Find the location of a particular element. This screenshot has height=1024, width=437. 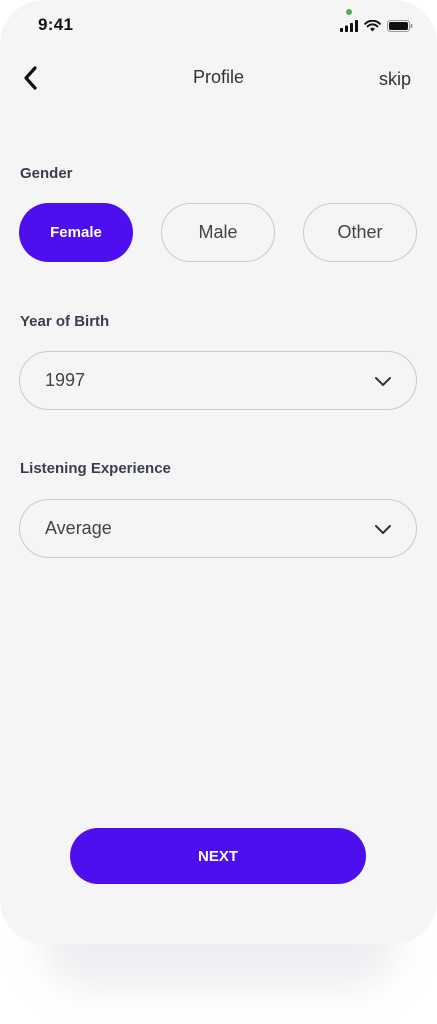

gender-label: Gender is located at coordinates (46, 173).